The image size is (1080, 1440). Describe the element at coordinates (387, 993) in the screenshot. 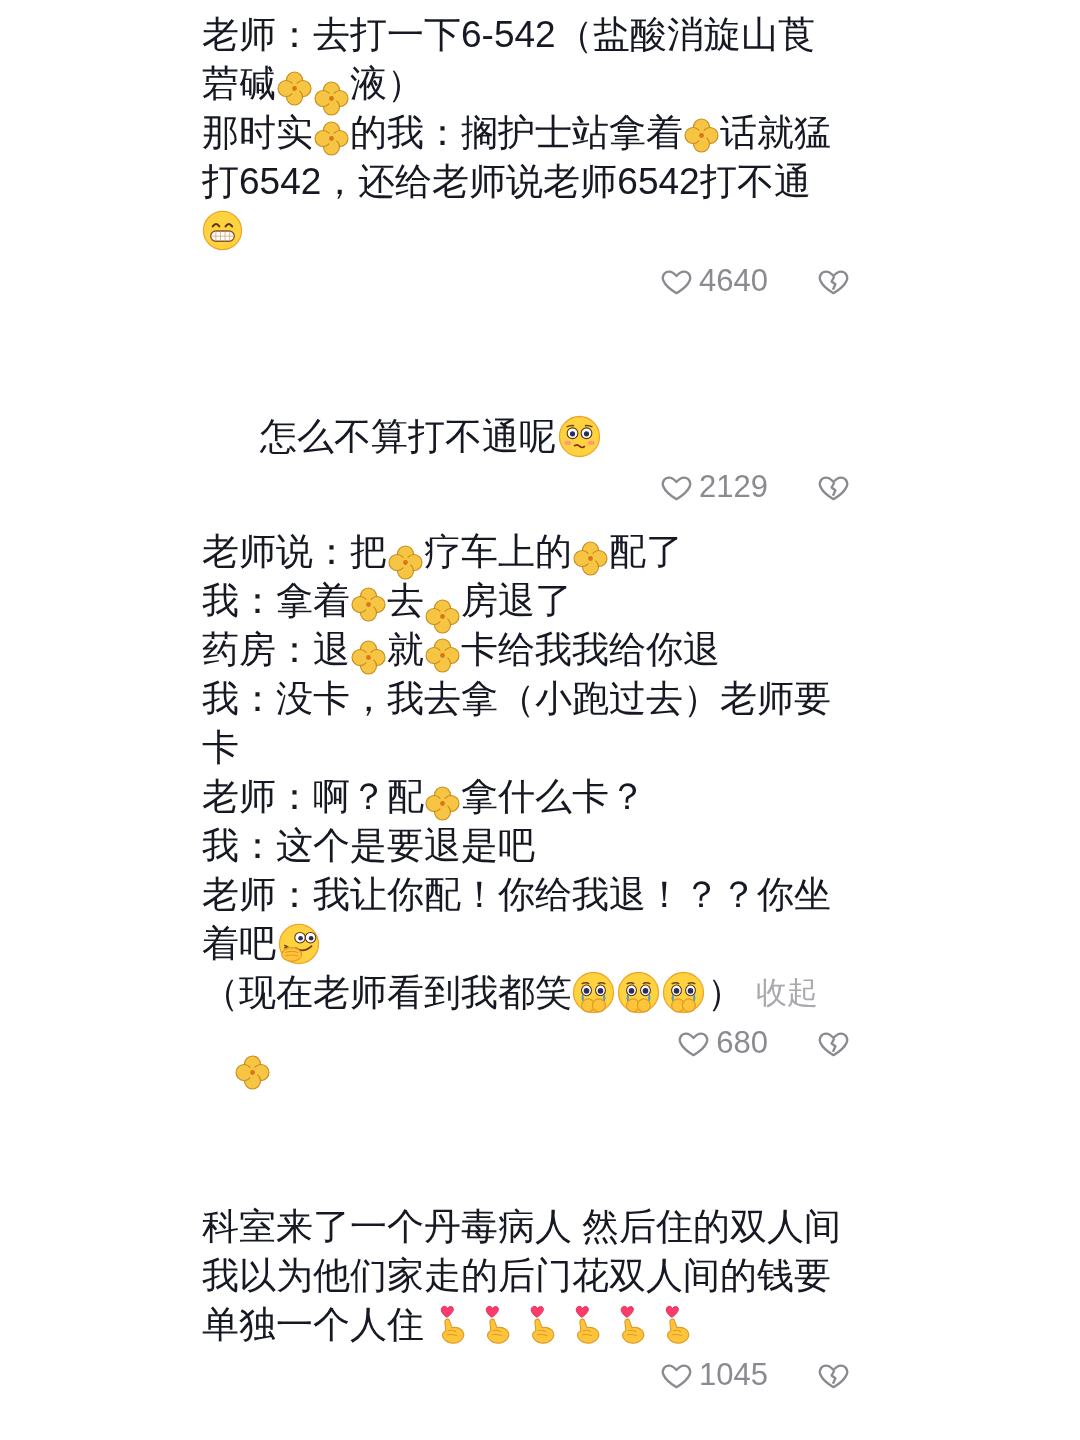

I see `comment-text: （现在老师看到我都笑` at that location.